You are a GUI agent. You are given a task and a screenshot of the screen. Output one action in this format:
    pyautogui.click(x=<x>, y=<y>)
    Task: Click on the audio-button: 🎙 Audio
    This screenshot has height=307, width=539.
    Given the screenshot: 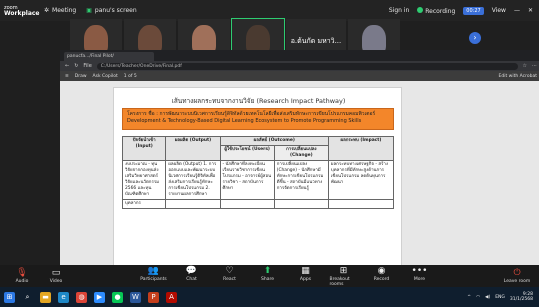 What is the action you would take?
    pyautogui.click(x=22, y=276)
    